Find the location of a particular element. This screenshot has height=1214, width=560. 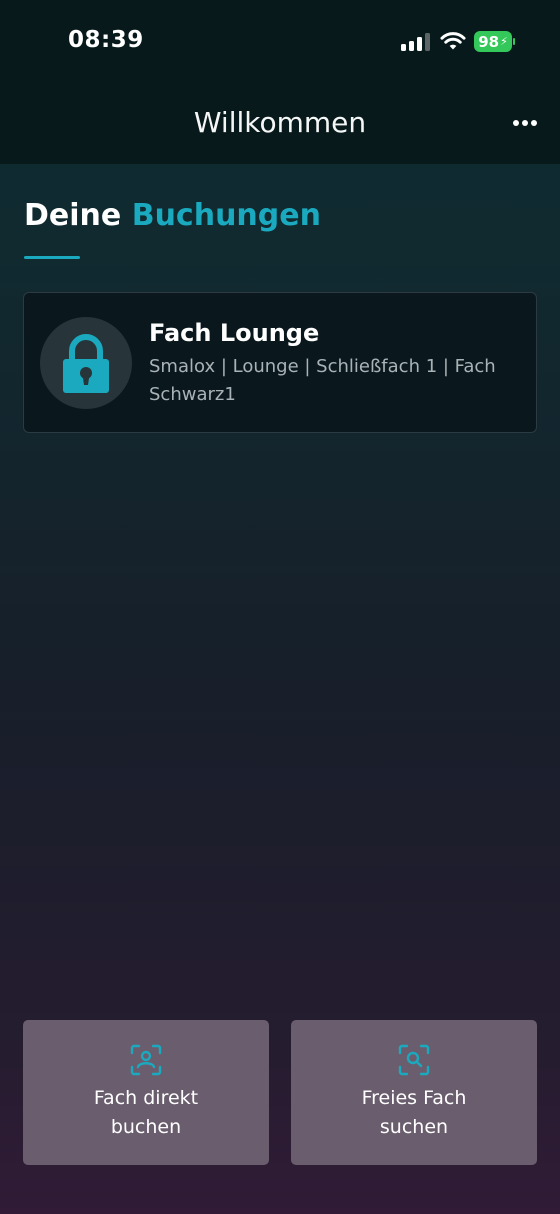

battery-indicator: 98 ⚡ is located at coordinates (494, 41).